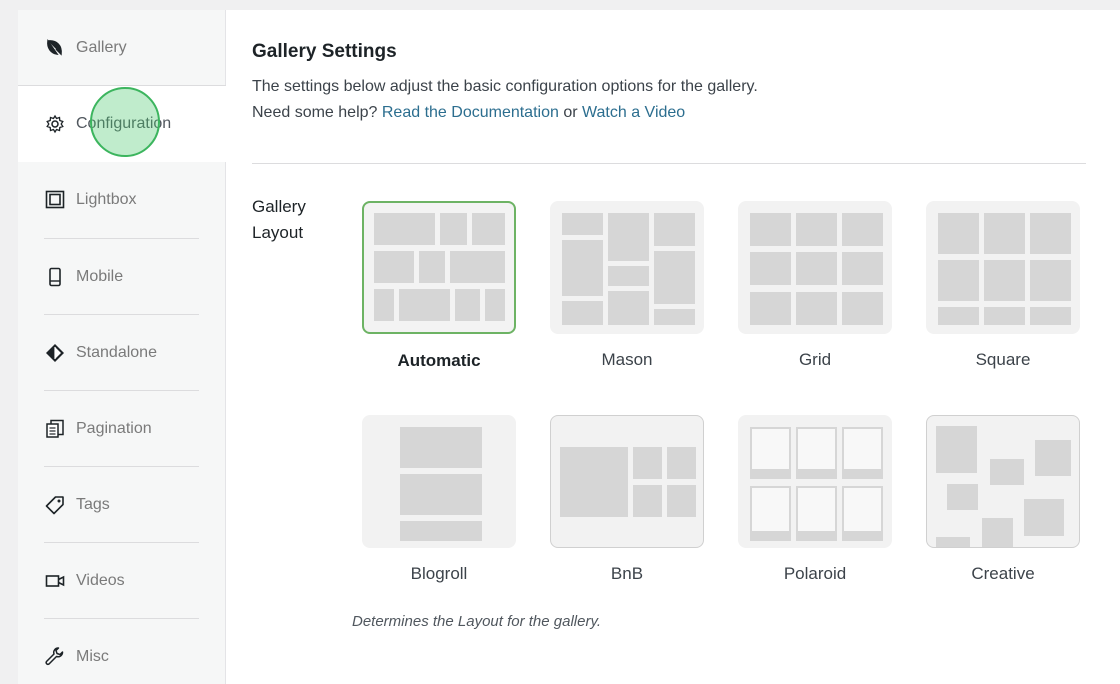 The width and height of the screenshot is (1120, 684). I want to click on layout-option-square, so click(1003, 267).